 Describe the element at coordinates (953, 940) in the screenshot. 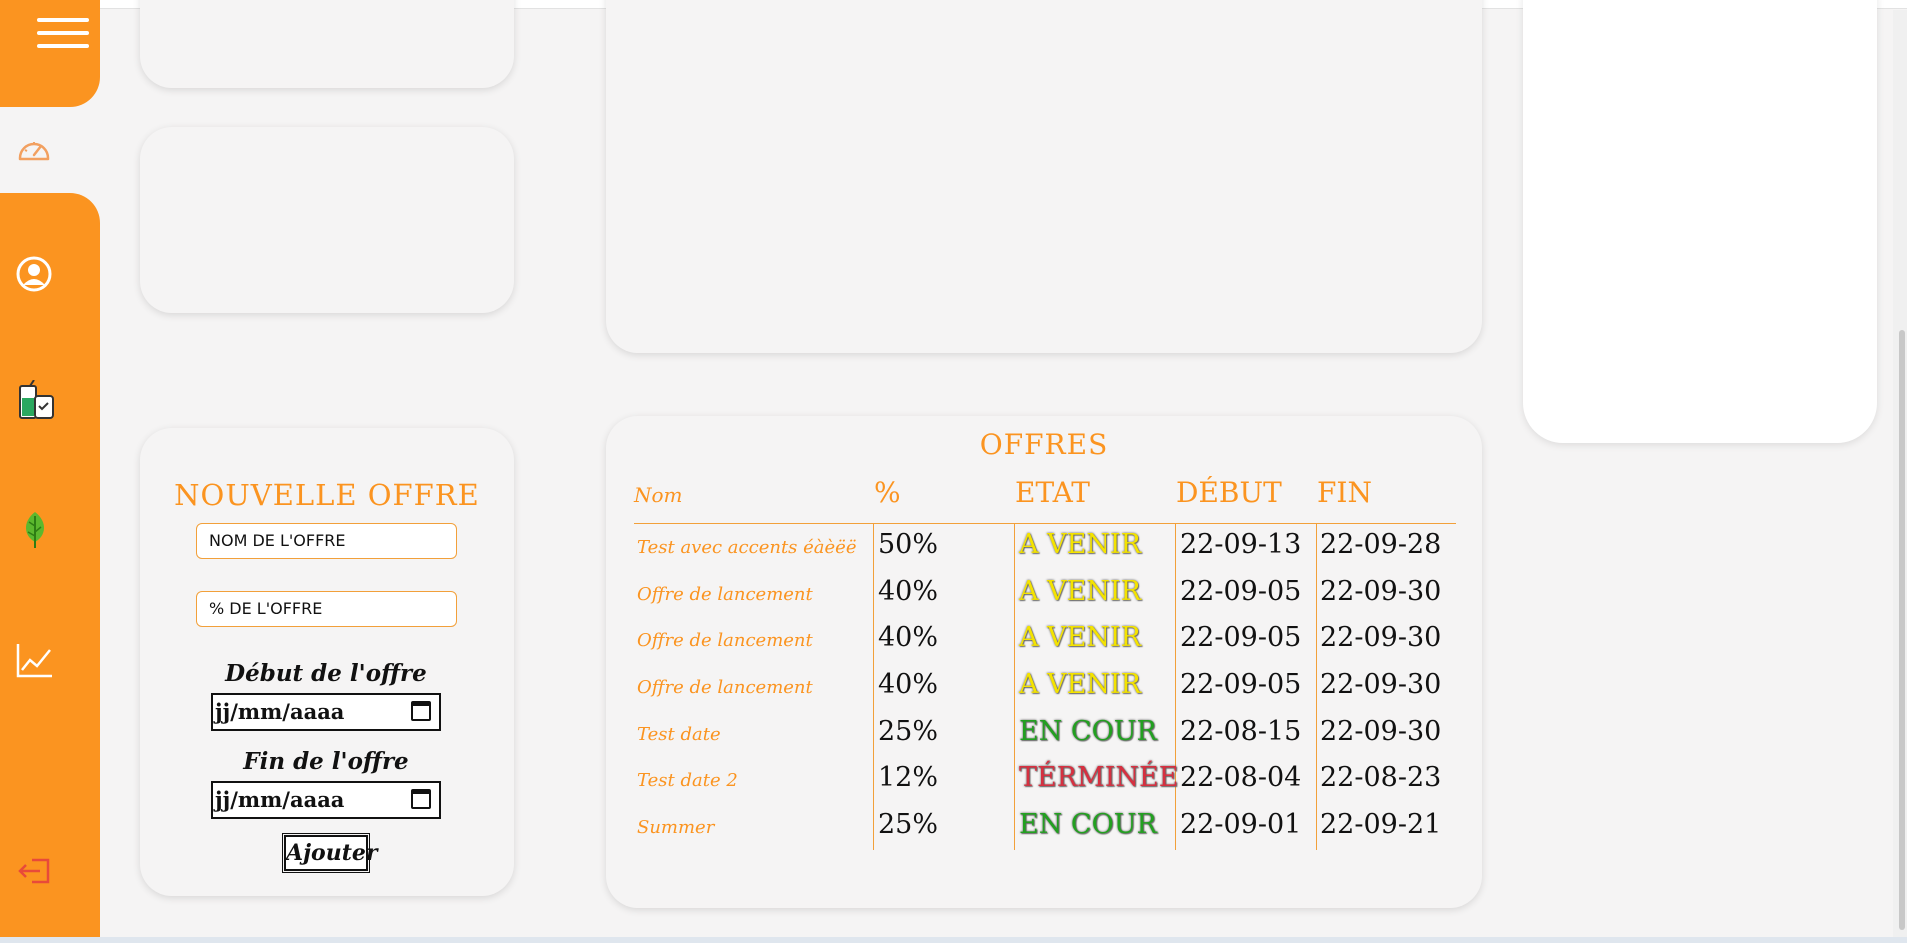

I see `window-bottom-edge` at that location.